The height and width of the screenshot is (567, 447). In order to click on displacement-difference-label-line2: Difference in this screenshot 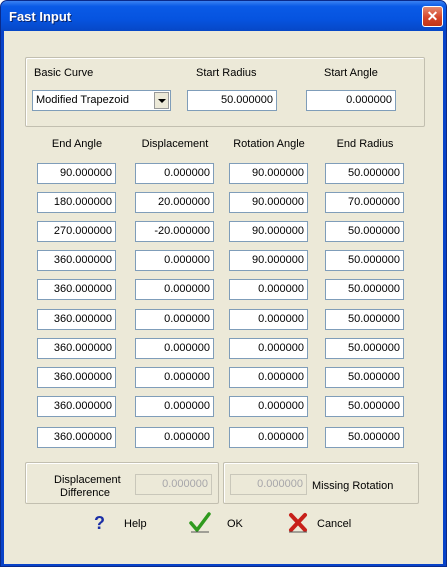, I will do `click(85, 493)`.